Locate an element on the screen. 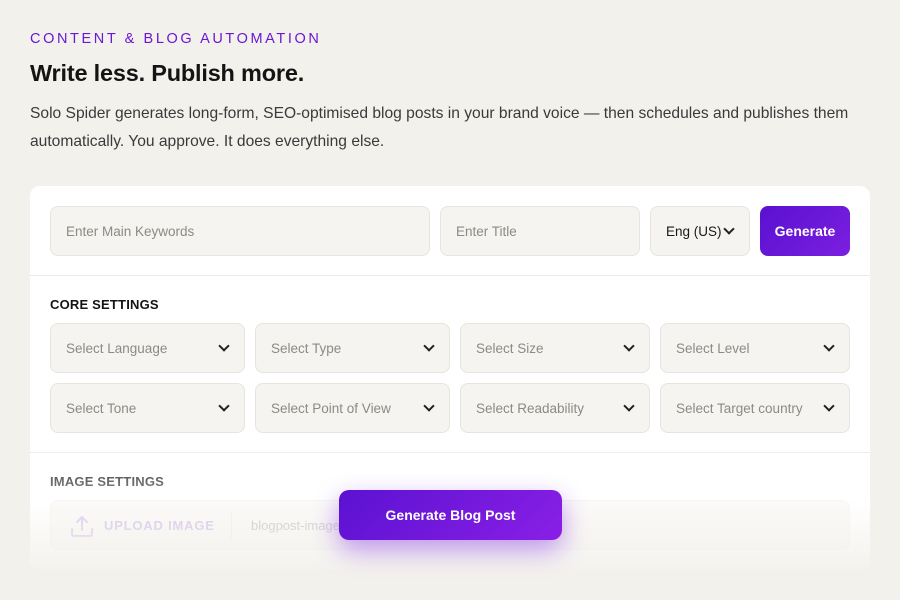  title-input: Enter Title is located at coordinates (540, 231).